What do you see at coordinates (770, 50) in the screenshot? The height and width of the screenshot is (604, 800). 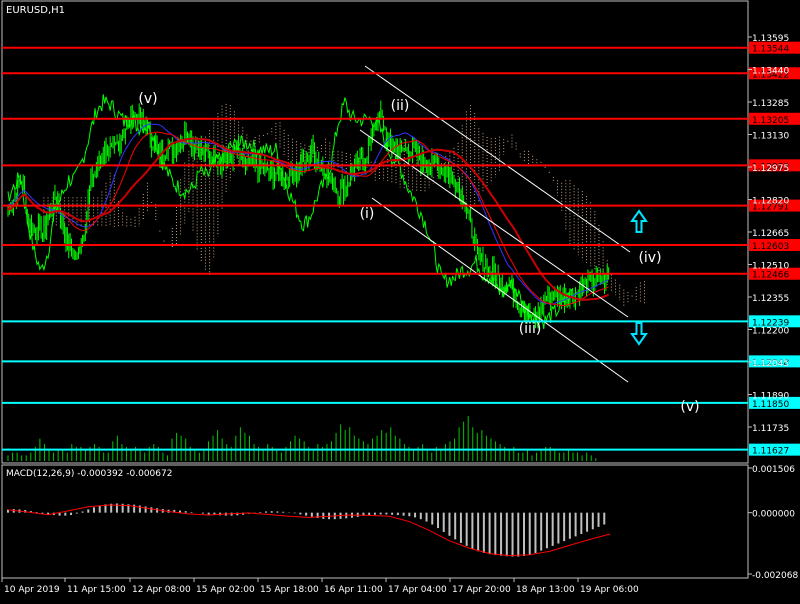 I see `resistance-level-price-label: 1.13544` at bounding box center [770, 50].